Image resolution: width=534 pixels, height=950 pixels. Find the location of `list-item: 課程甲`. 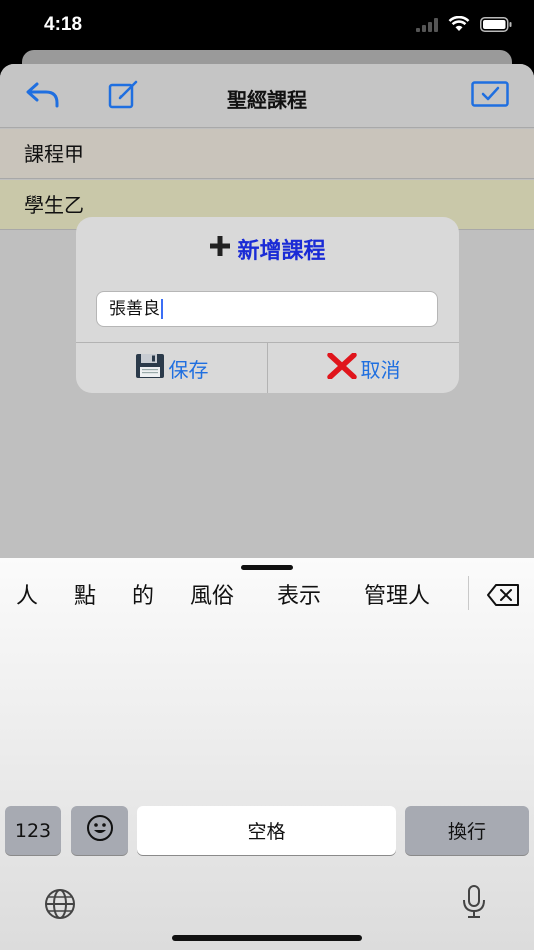

list-item: 課程甲 is located at coordinates (267, 154).